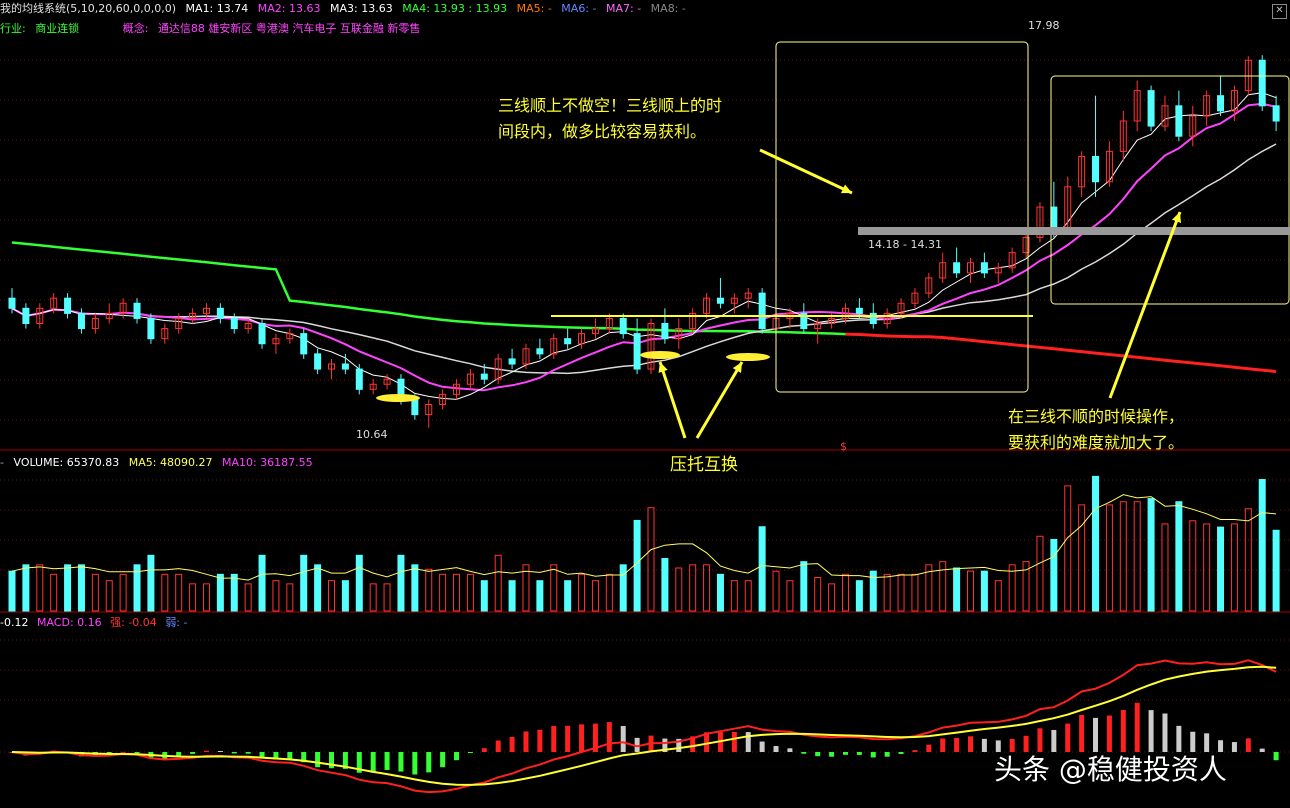  I want to click on gap-label: 14.18 - 14.31, so click(905, 244).